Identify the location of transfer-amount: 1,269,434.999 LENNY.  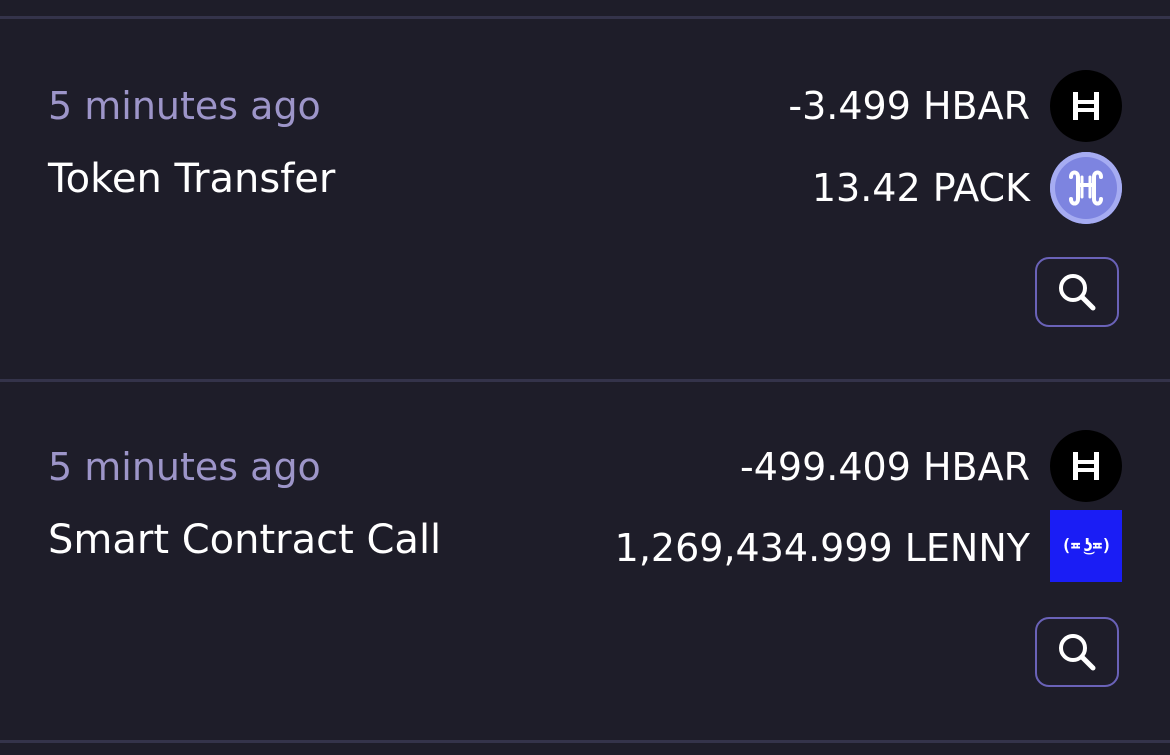
(822, 548).